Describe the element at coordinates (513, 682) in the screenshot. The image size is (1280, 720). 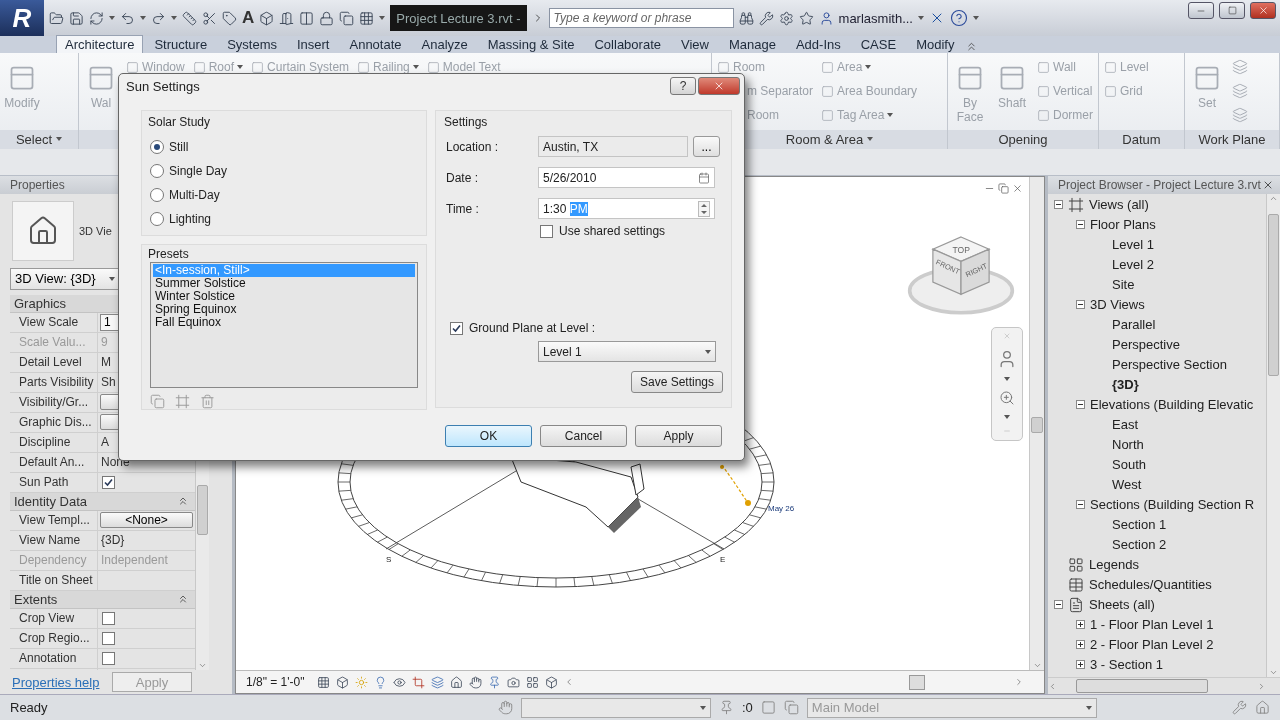
I see `camera-icon` at that location.